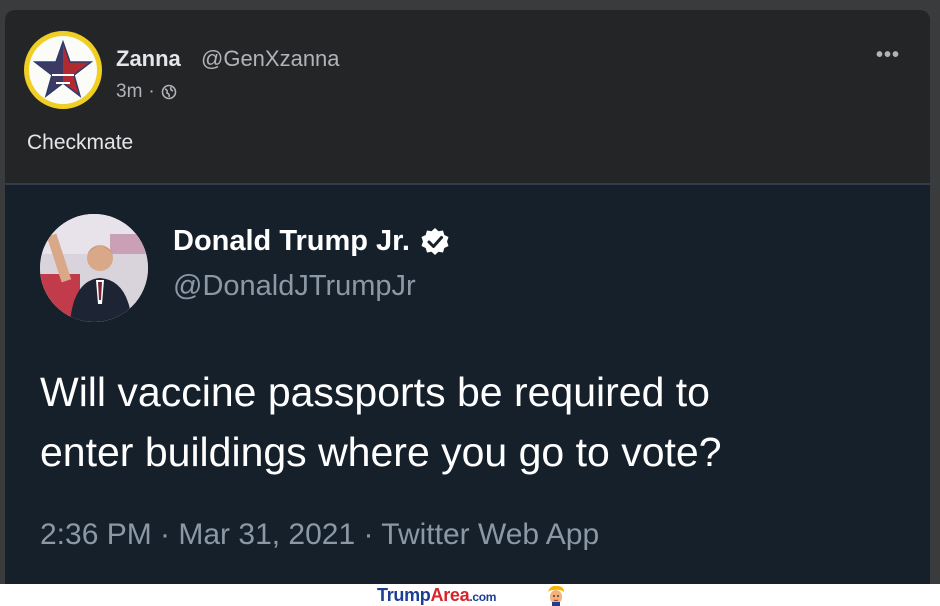 The height and width of the screenshot is (606, 940). Describe the element at coordinates (404, 595) in the screenshot. I see `brand-part-1: Trump` at that location.